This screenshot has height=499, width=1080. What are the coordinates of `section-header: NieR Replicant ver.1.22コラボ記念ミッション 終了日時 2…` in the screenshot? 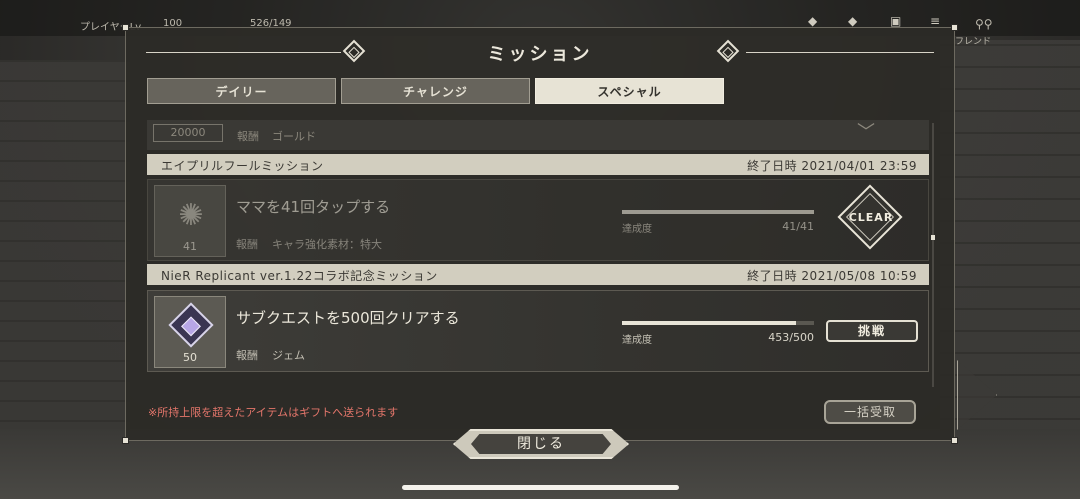 It's located at (538, 274).